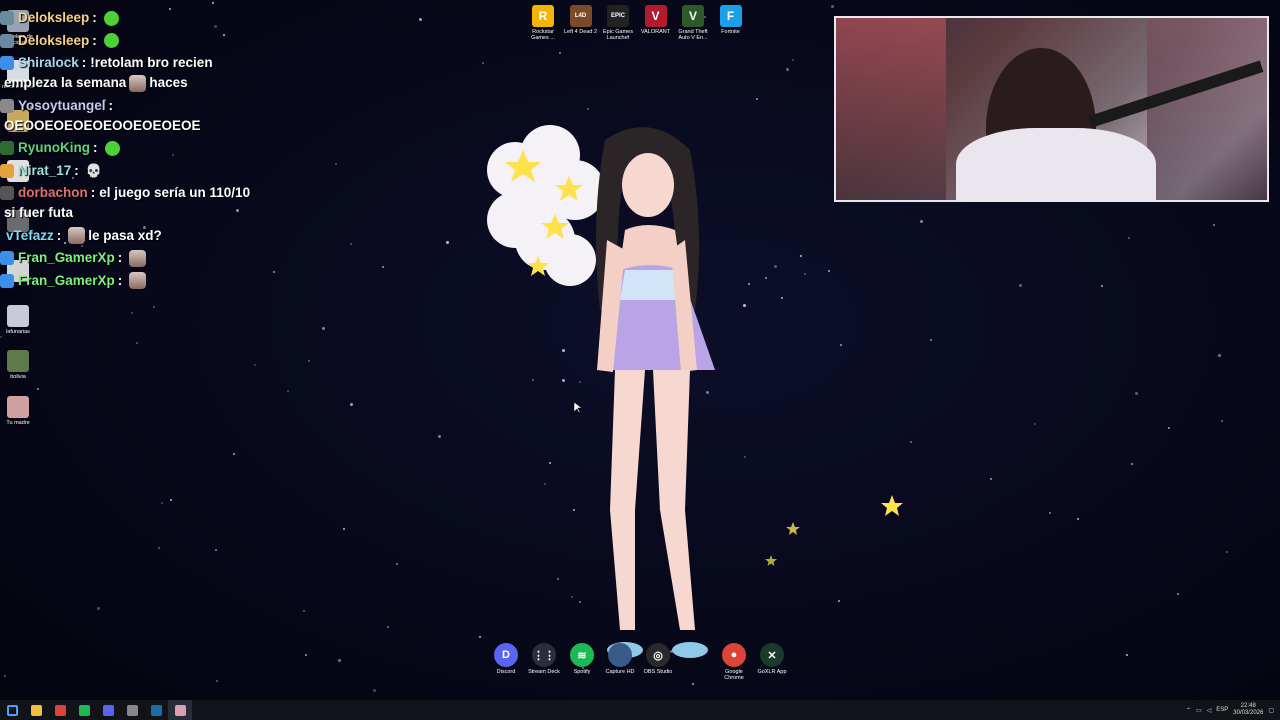 This screenshot has width=1280, height=720. Describe the element at coordinates (1188, 710) in the screenshot. I see `chevron-up-icon: ⌃` at that location.